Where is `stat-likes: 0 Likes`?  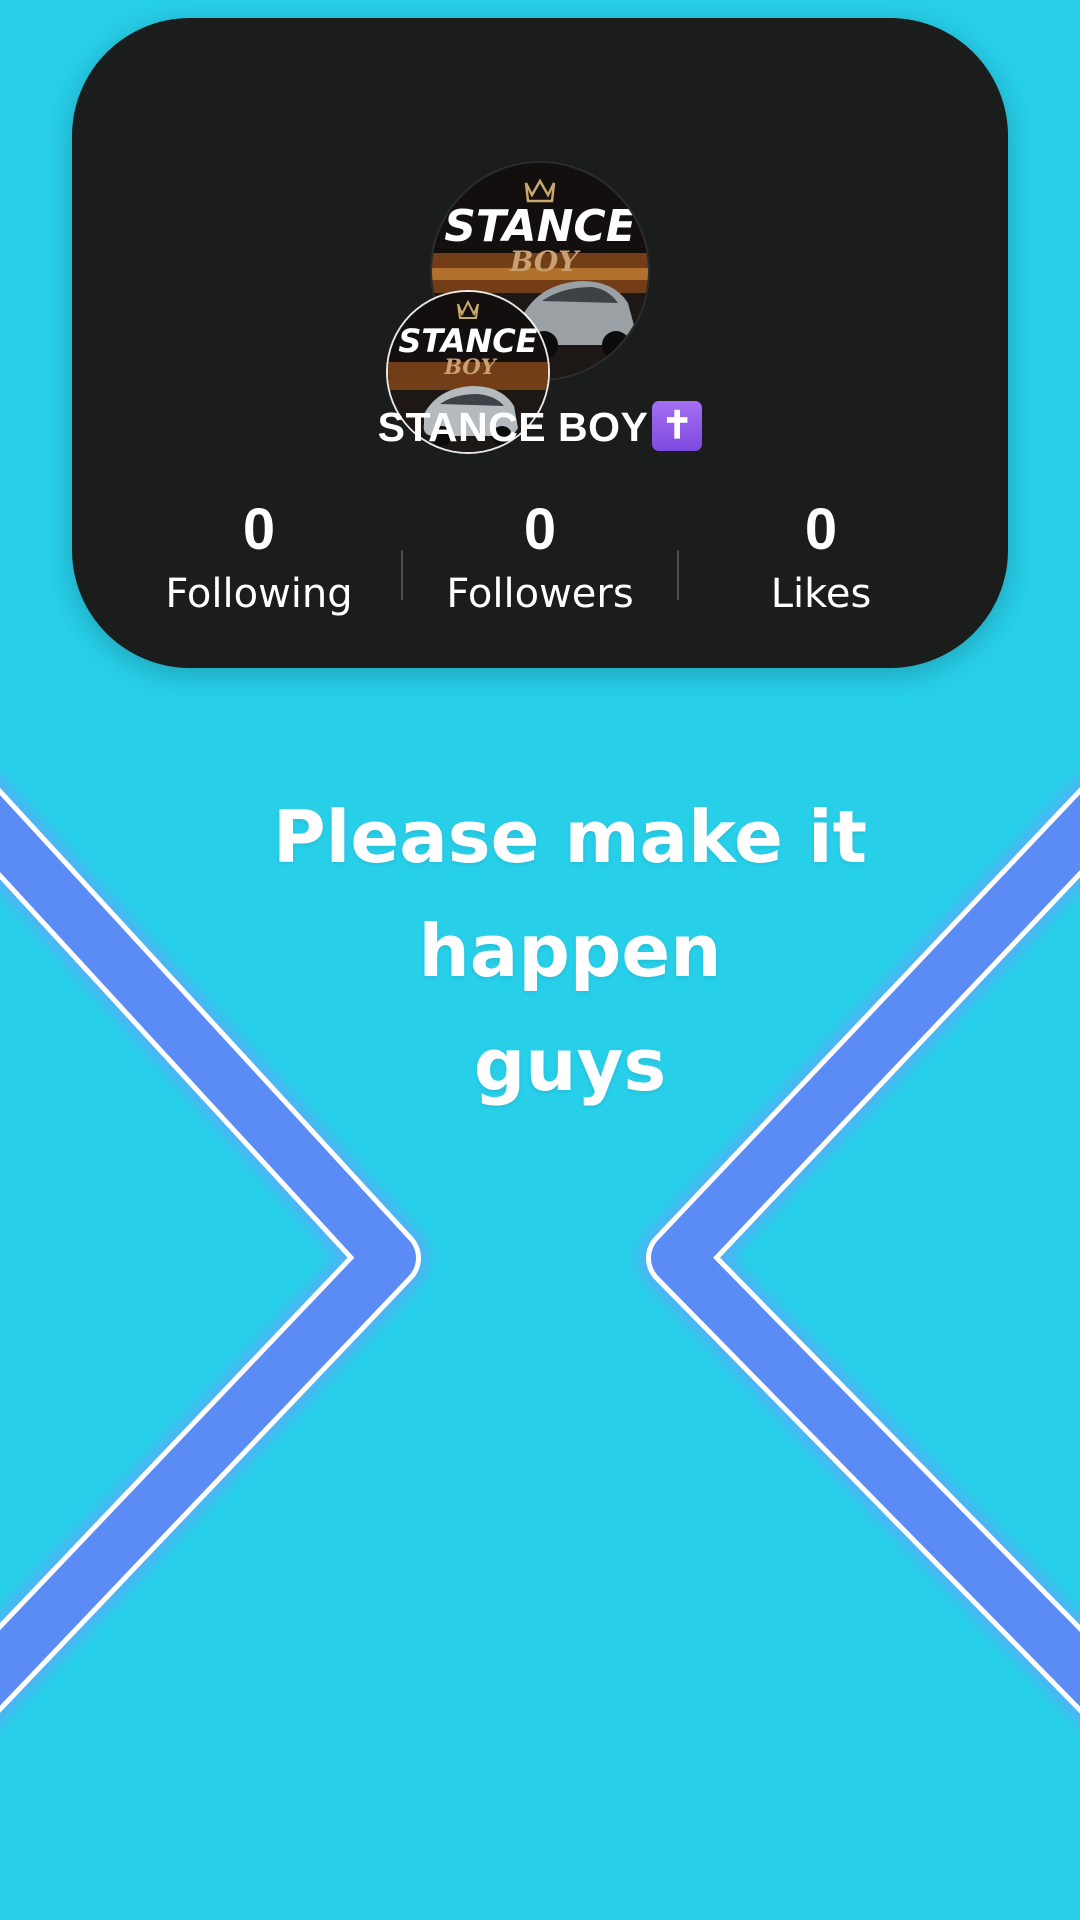
stat-likes: 0 Likes is located at coordinates (821, 559).